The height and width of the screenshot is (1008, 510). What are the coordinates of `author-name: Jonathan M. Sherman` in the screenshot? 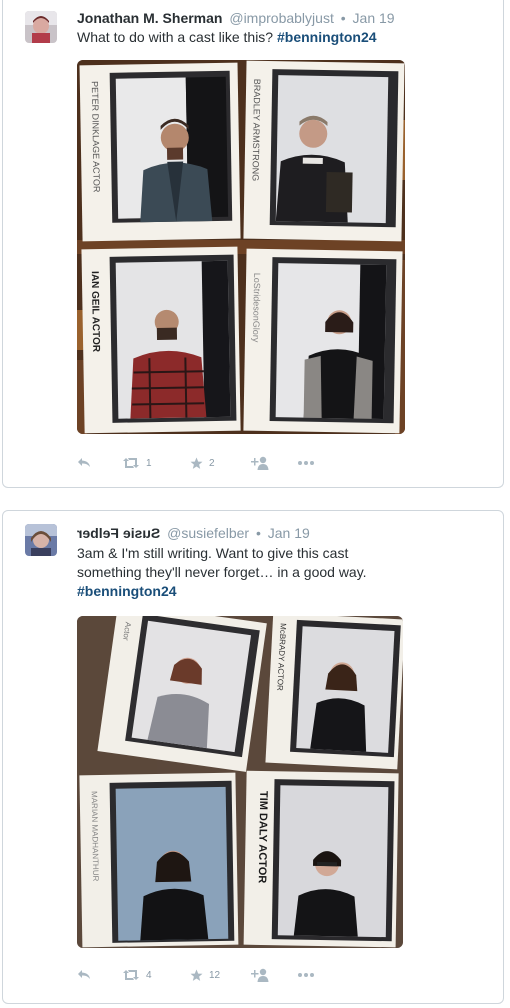 It's located at (149, 18).